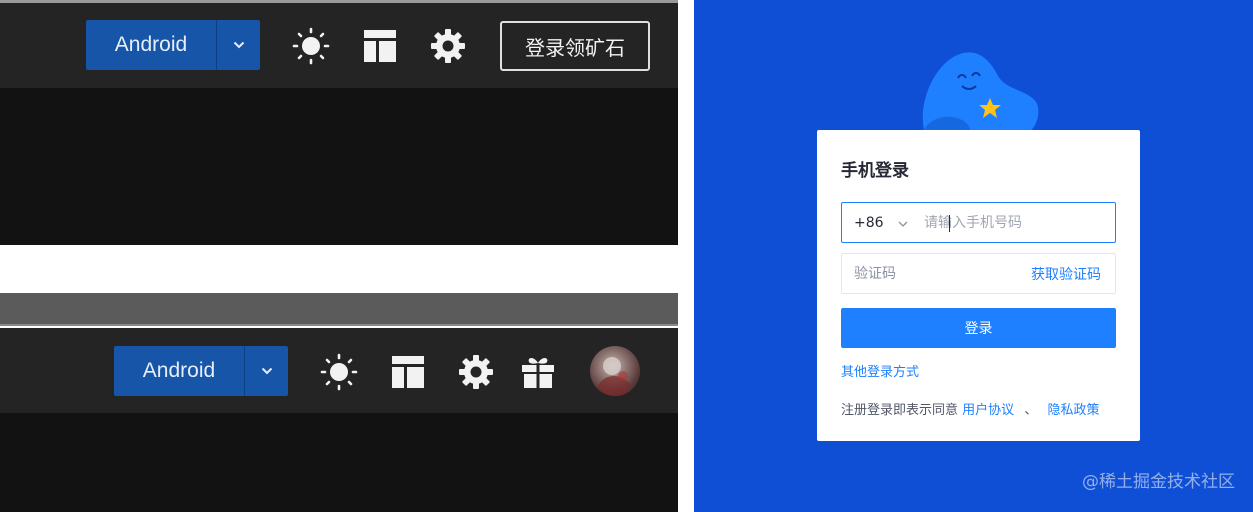  Describe the element at coordinates (575, 46) in the screenshot. I see `login-for-ore-button: 登录领矿石` at that location.